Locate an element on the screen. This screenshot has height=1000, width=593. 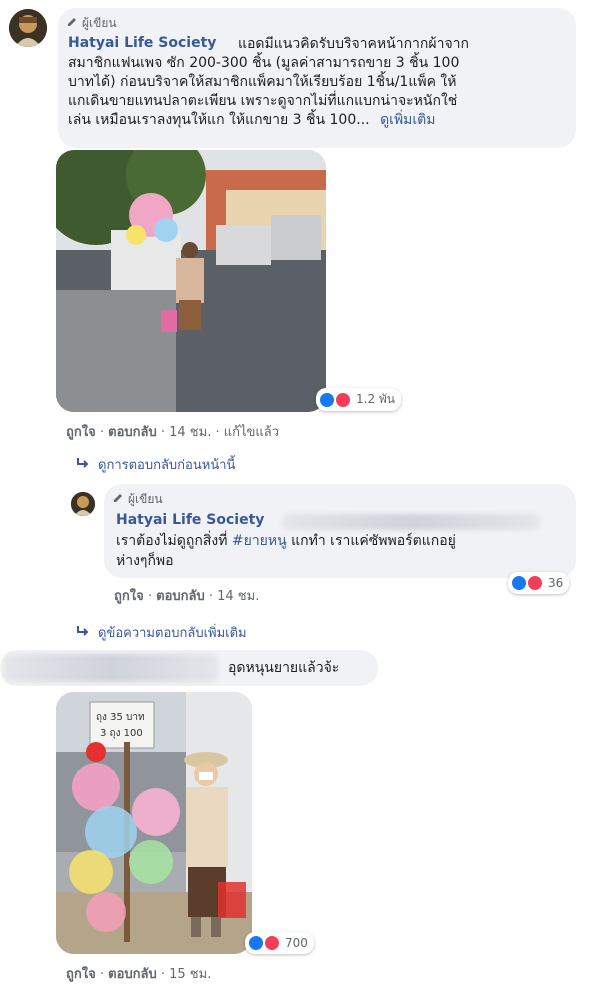
reply-author-avatar is located at coordinates (83, 504).